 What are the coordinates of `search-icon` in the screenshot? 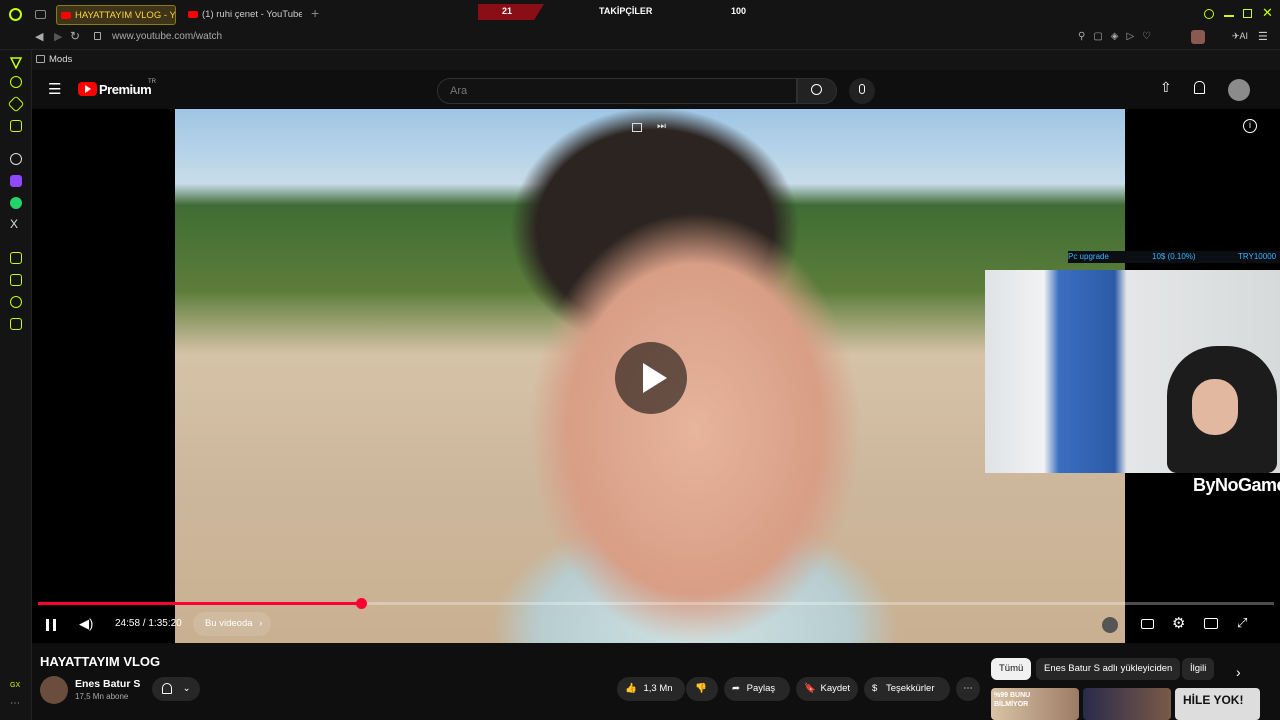 It's located at (1209, 14).